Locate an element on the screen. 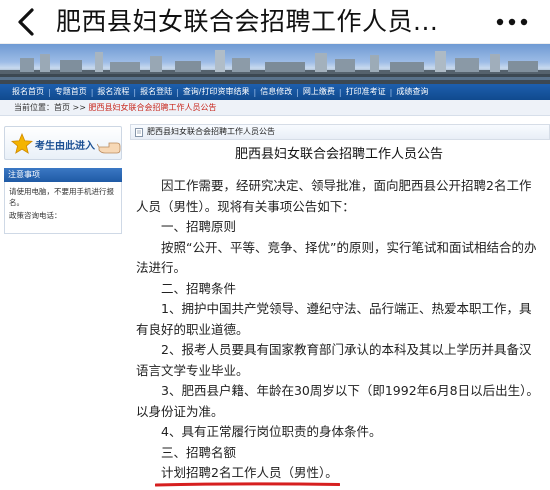 The width and height of the screenshot is (550, 490). star-icon is located at coordinates (22, 143).